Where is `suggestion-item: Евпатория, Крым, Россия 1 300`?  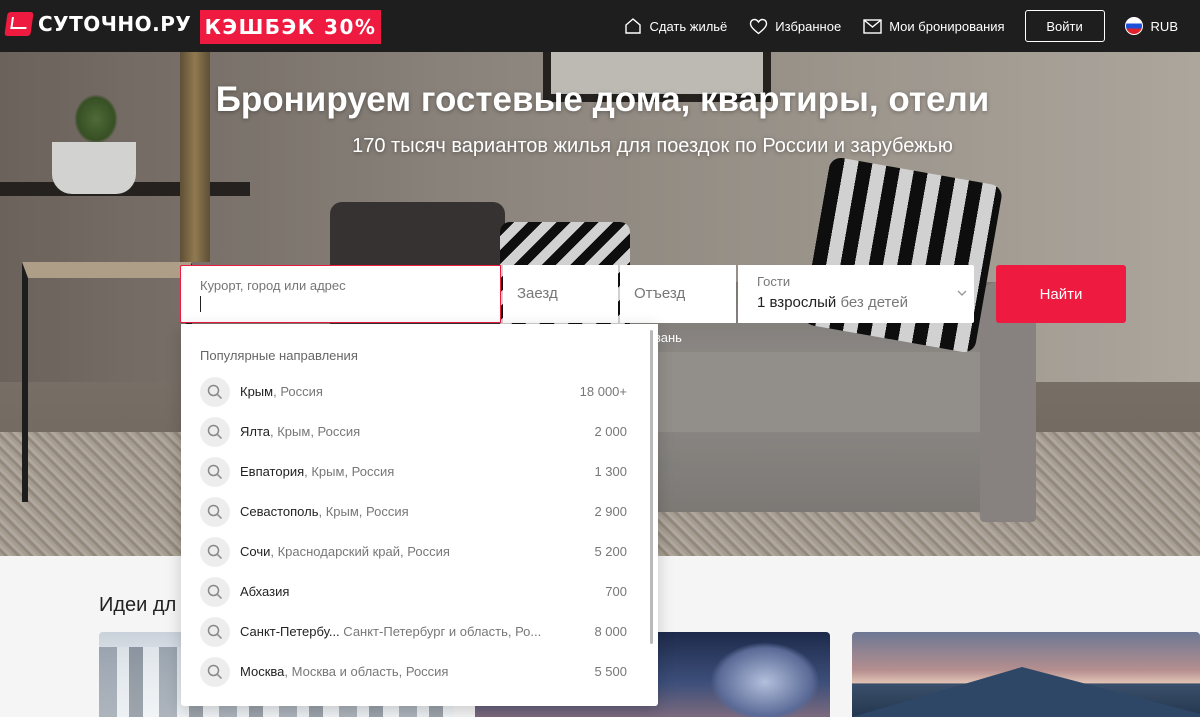
suggestion-item: Евпатория, Крым, Россия 1 300 is located at coordinates (411, 472).